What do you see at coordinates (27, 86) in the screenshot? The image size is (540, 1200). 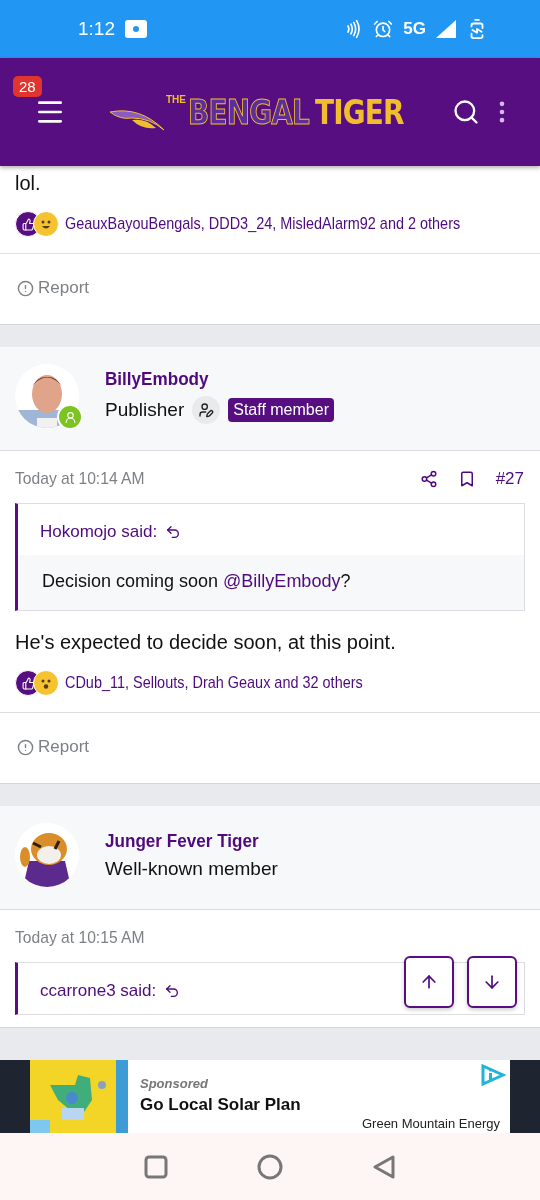 I see `notification-badge: 28` at bounding box center [27, 86].